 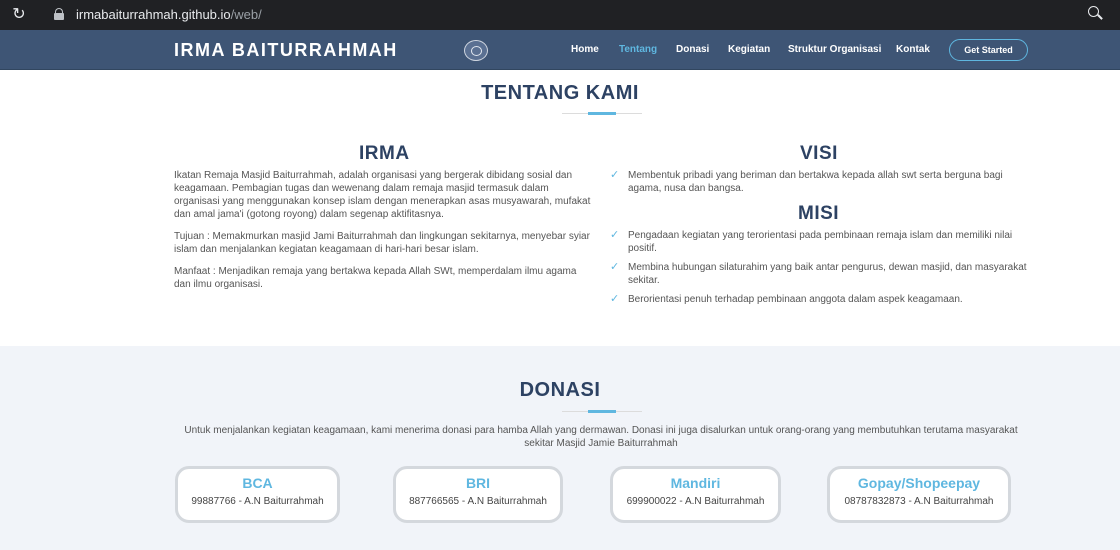 What do you see at coordinates (384, 153) in the screenshot?
I see `irma-heading: IRMA` at bounding box center [384, 153].